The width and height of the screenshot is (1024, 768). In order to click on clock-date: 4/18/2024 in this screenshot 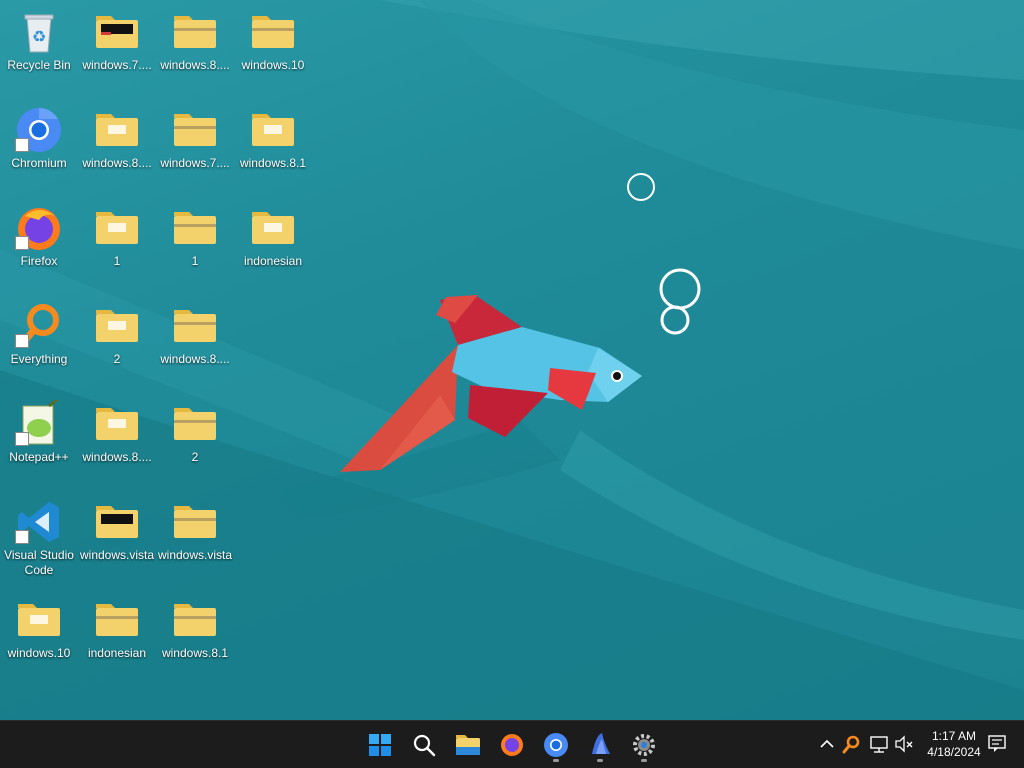, I will do `click(954, 752)`.